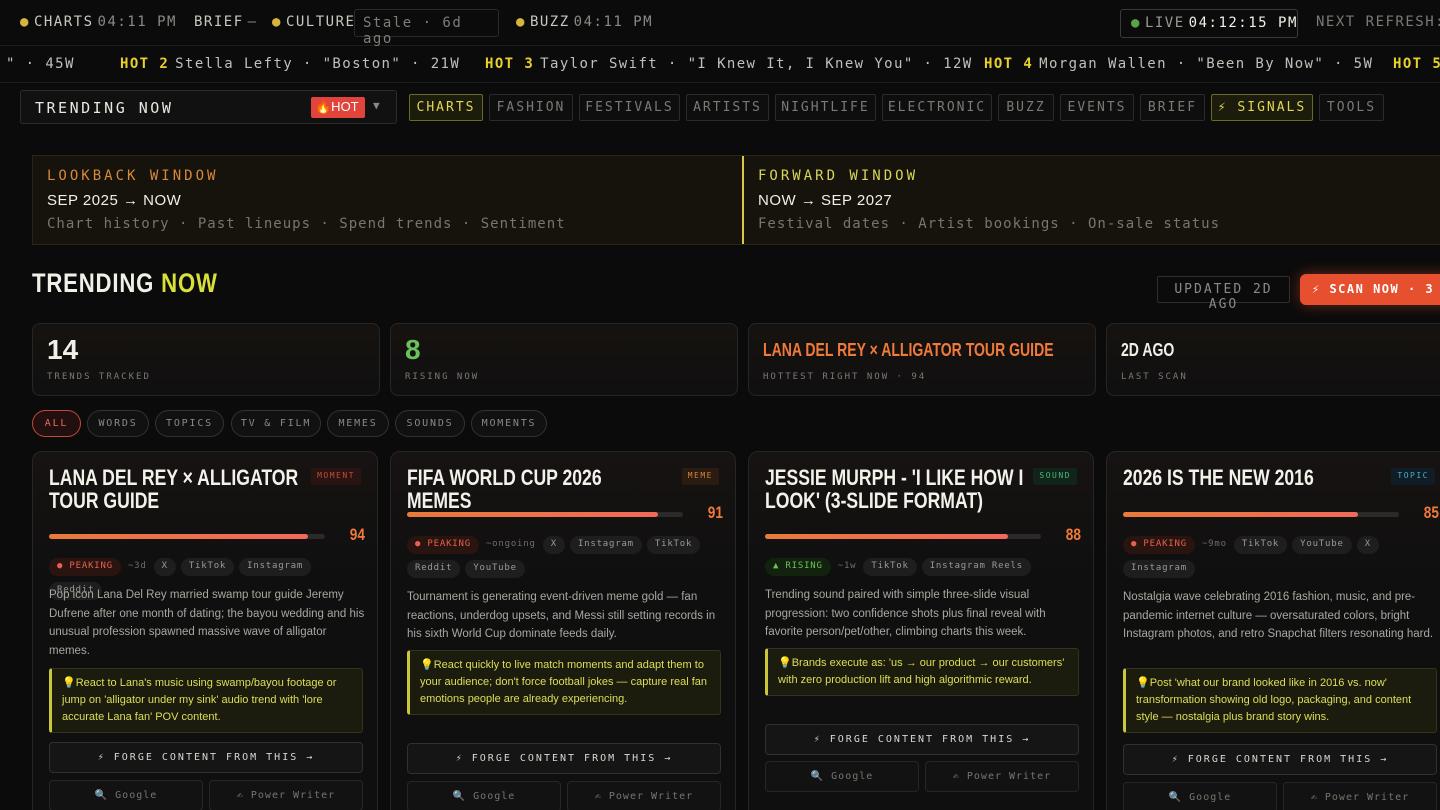 Image resolution: width=1440 pixels, height=810 pixels. Describe the element at coordinates (1214, 544) in the screenshot. I see `age-chip: ~9mo` at that location.